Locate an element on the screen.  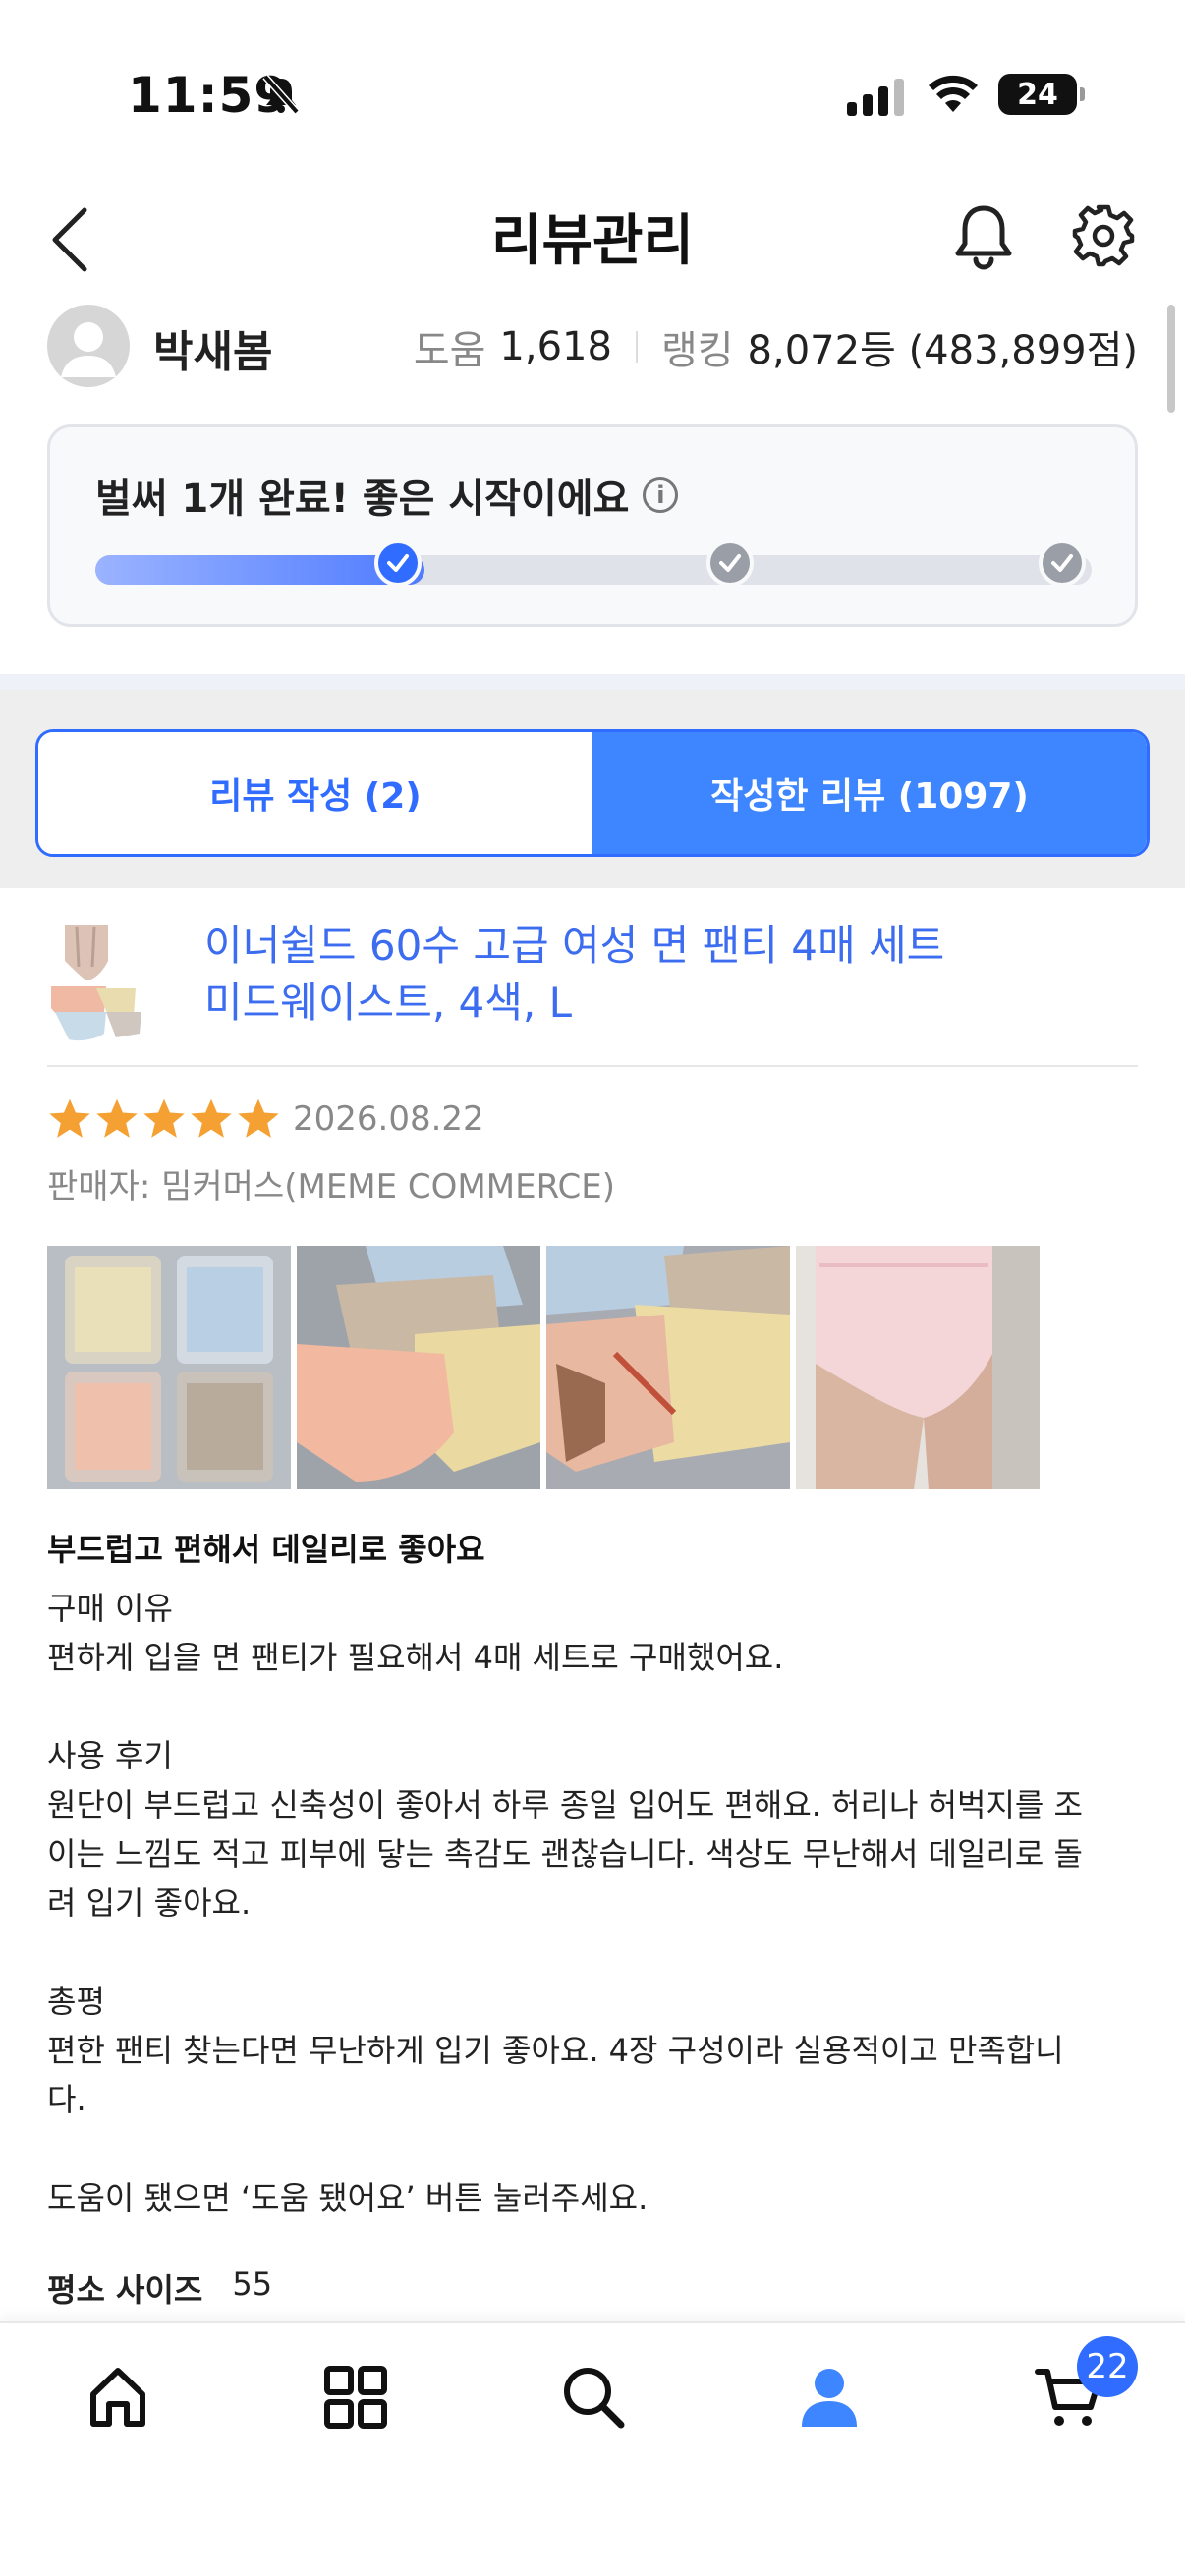
review-body-line: 사용 후기 is located at coordinates (110, 1755).